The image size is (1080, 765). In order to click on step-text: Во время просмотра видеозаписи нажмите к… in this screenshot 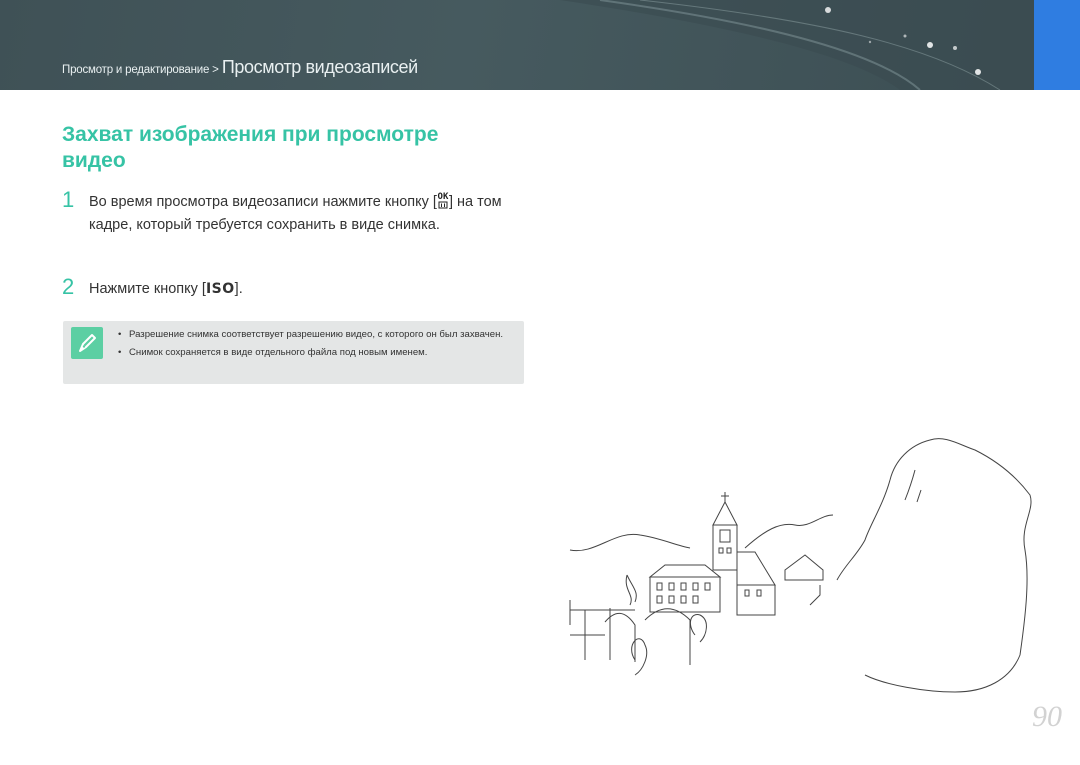, I will do `click(304, 214)`.